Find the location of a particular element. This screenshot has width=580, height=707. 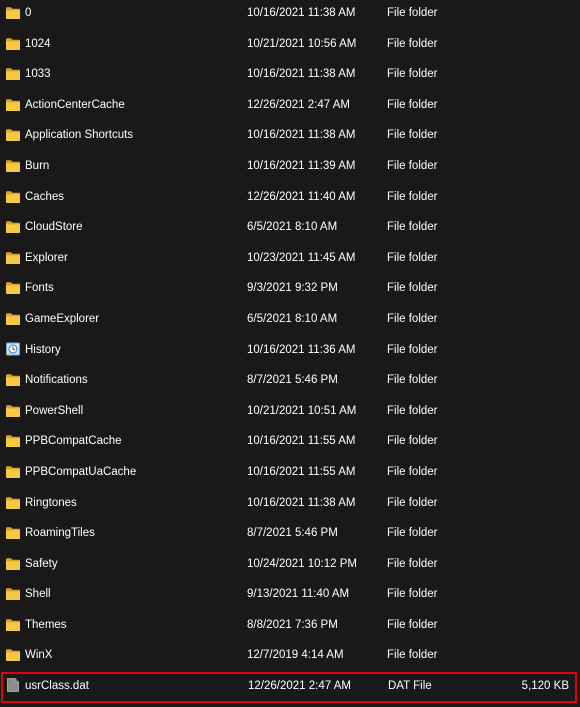

file-date-modified: 9/13/2021 11:40 AM is located at coordinates (298, 594).